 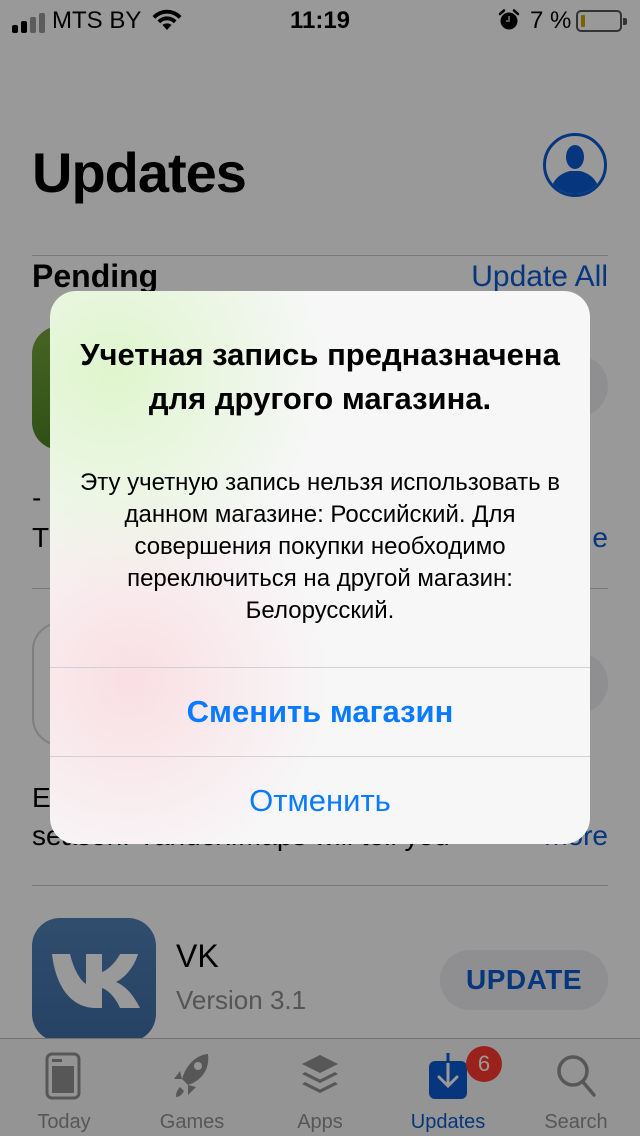 What do you see at coordinates (320, 800) in the screenshot?
I see `cancel-button: Отменить` at bounding box center [320, 800].